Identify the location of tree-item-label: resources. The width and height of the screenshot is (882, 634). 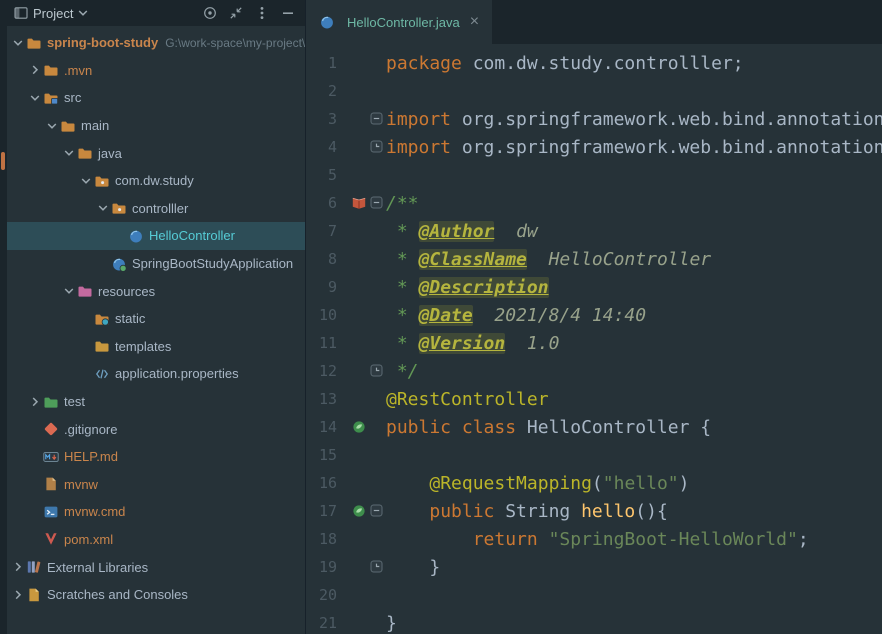
(127, 291).